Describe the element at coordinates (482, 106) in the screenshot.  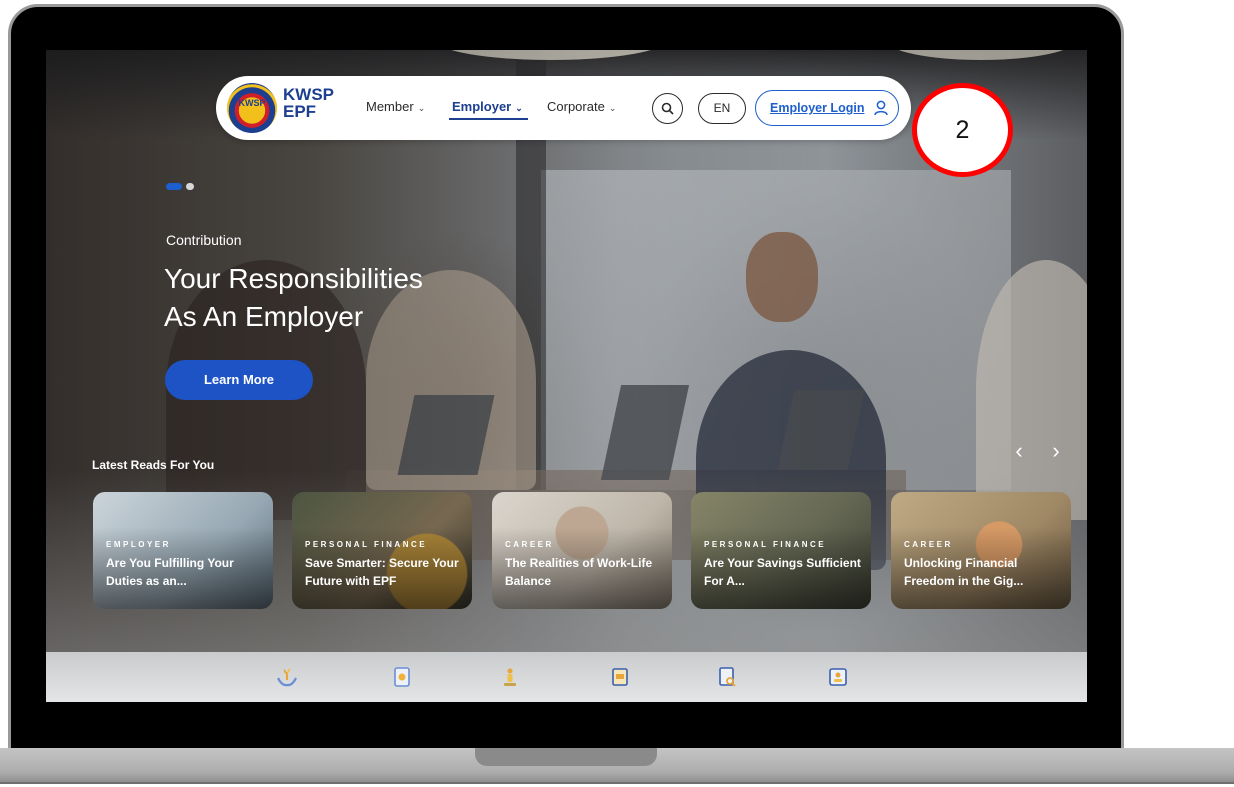
I see `nav-item-label: Employer` at that location.